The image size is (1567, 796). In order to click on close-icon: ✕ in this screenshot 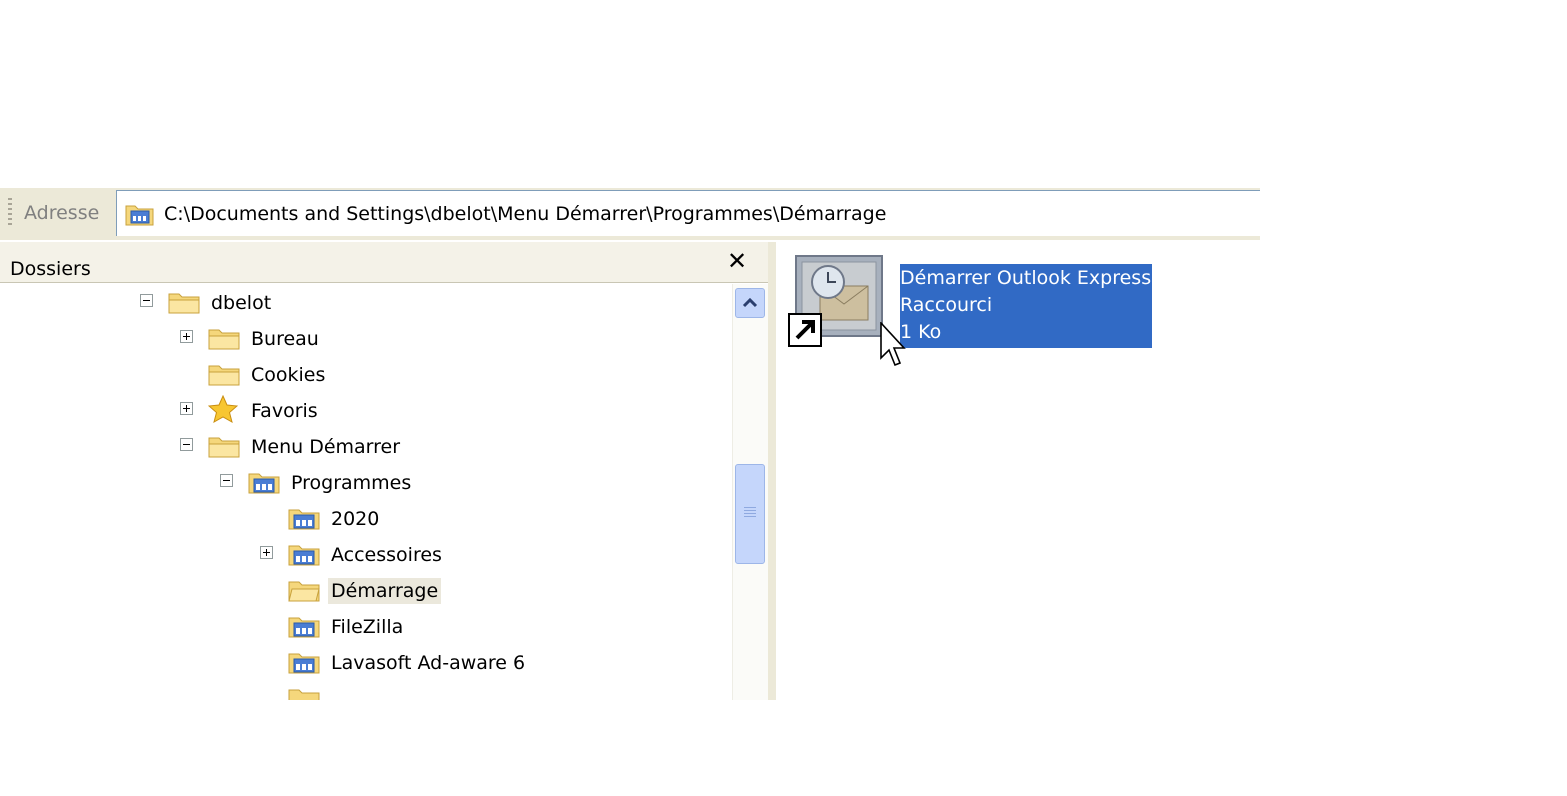, I will do `click(737, 261)`.